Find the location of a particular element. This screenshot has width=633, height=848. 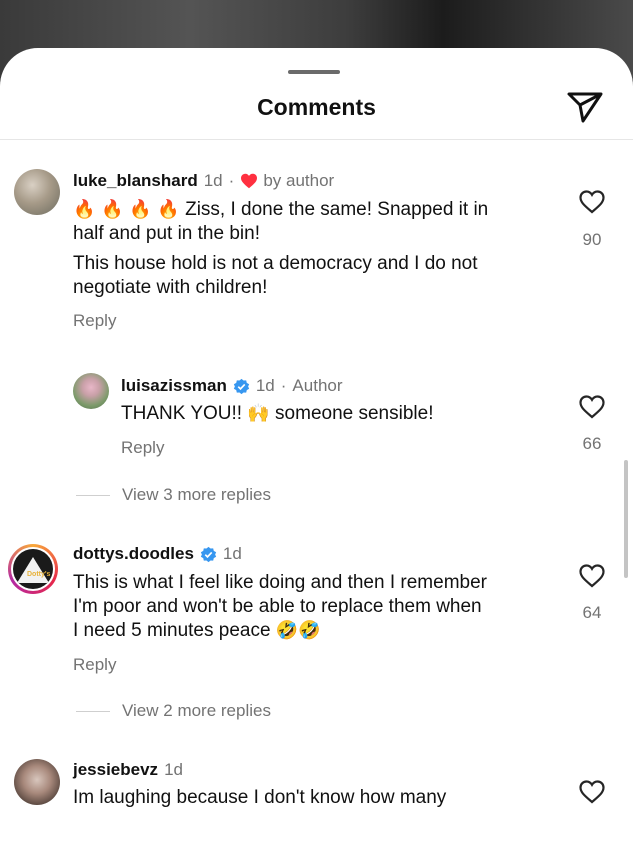

like-count: 64 is located at coordinates (592, 612).